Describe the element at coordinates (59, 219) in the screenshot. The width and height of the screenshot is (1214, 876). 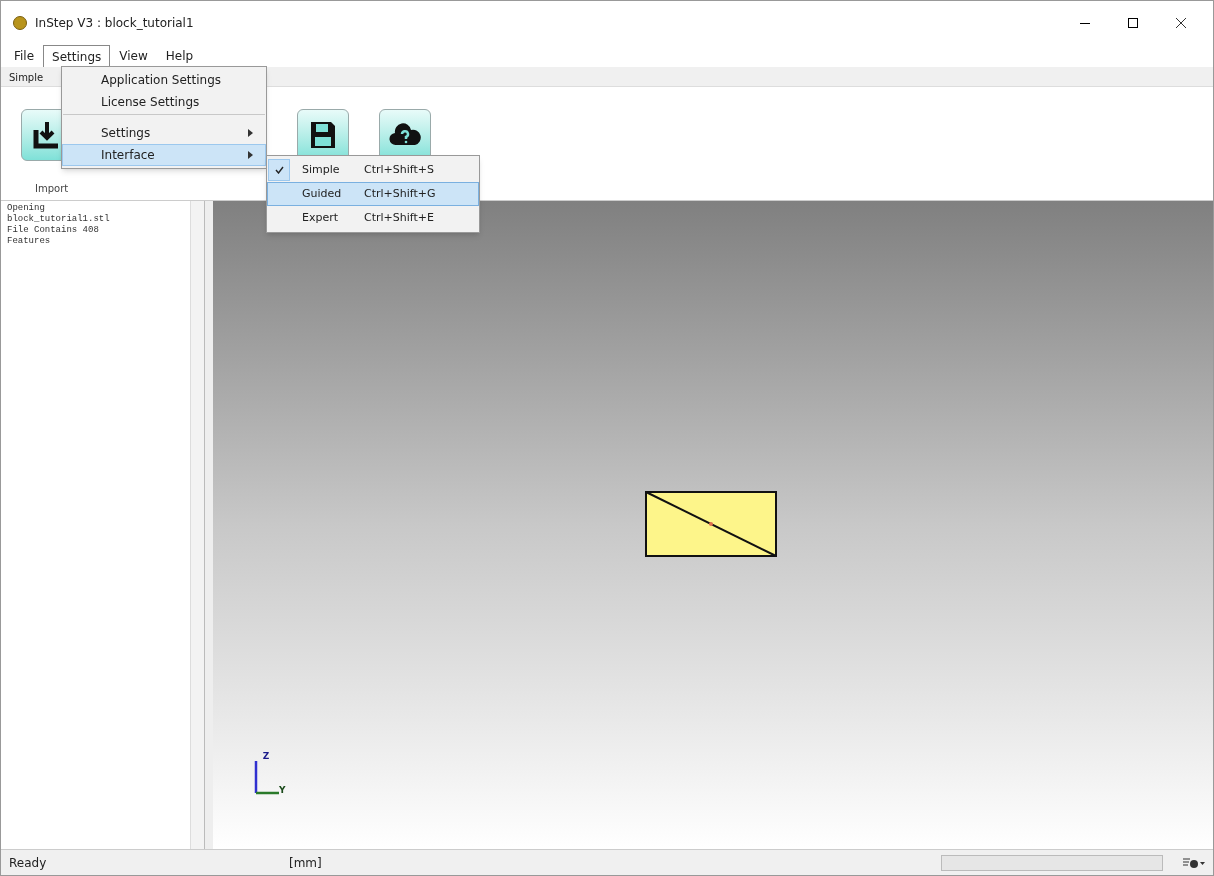
I see `log-line: block_tutorial1.stl` at that location.